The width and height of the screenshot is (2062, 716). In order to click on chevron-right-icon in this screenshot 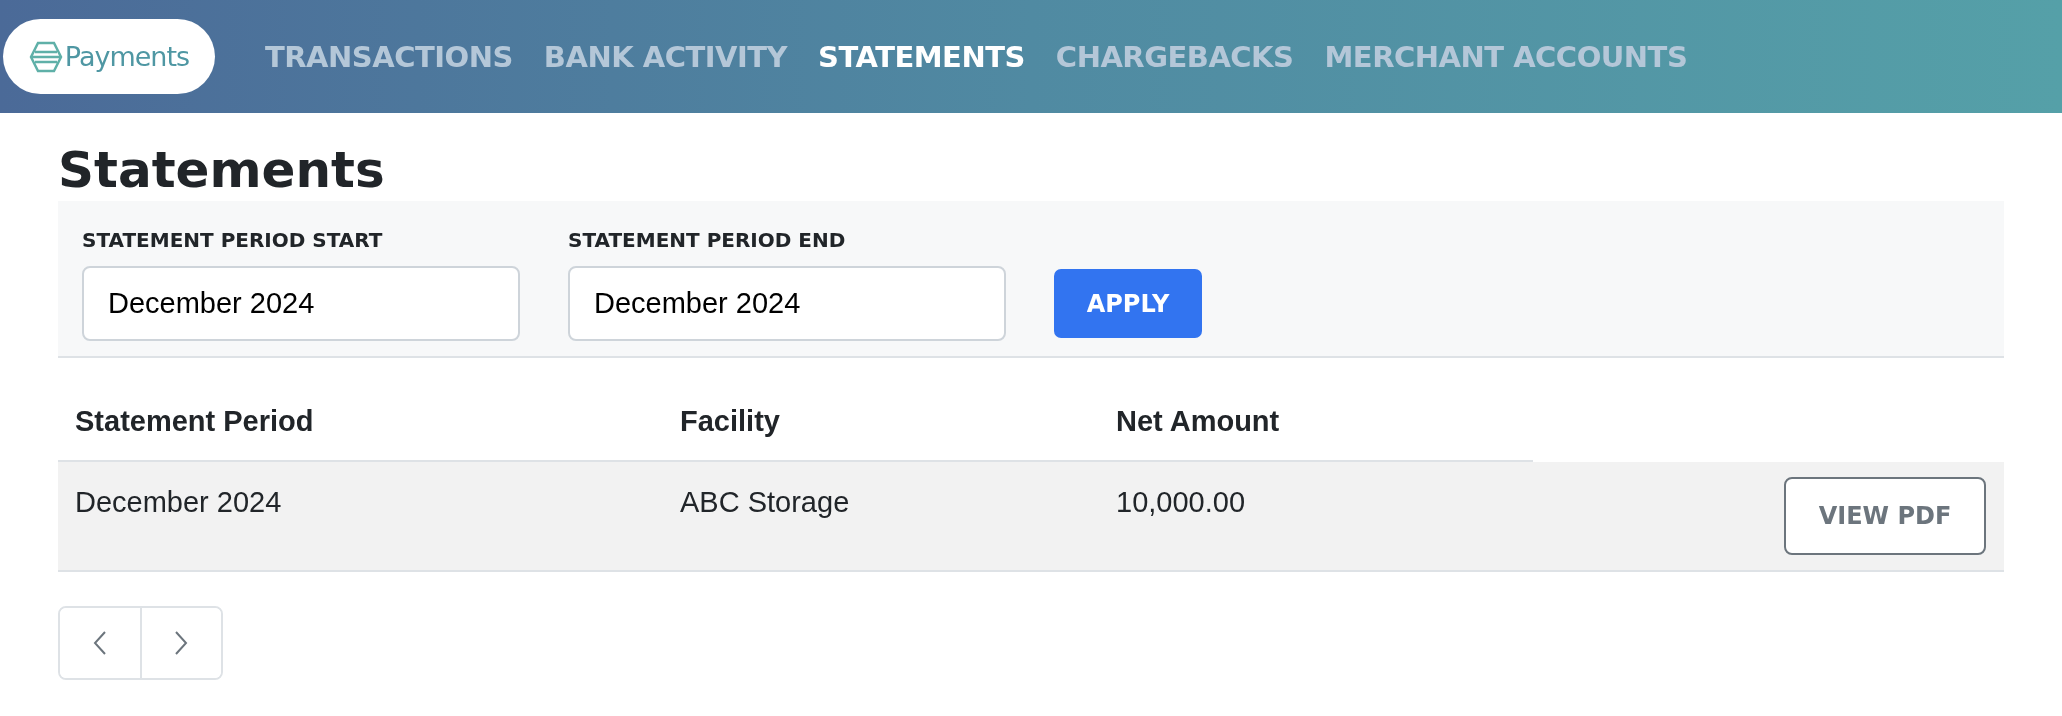, I will do `click(181, 643)`.